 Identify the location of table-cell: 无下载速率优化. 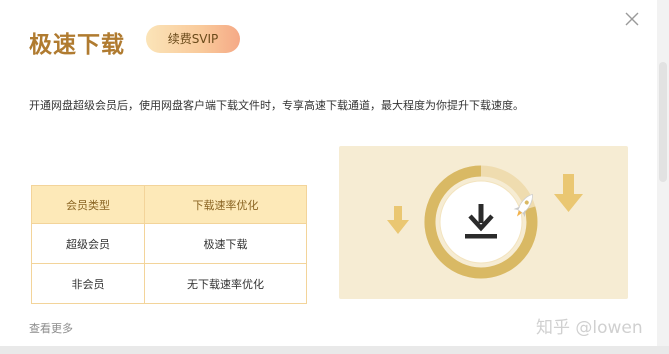
(225, 283).